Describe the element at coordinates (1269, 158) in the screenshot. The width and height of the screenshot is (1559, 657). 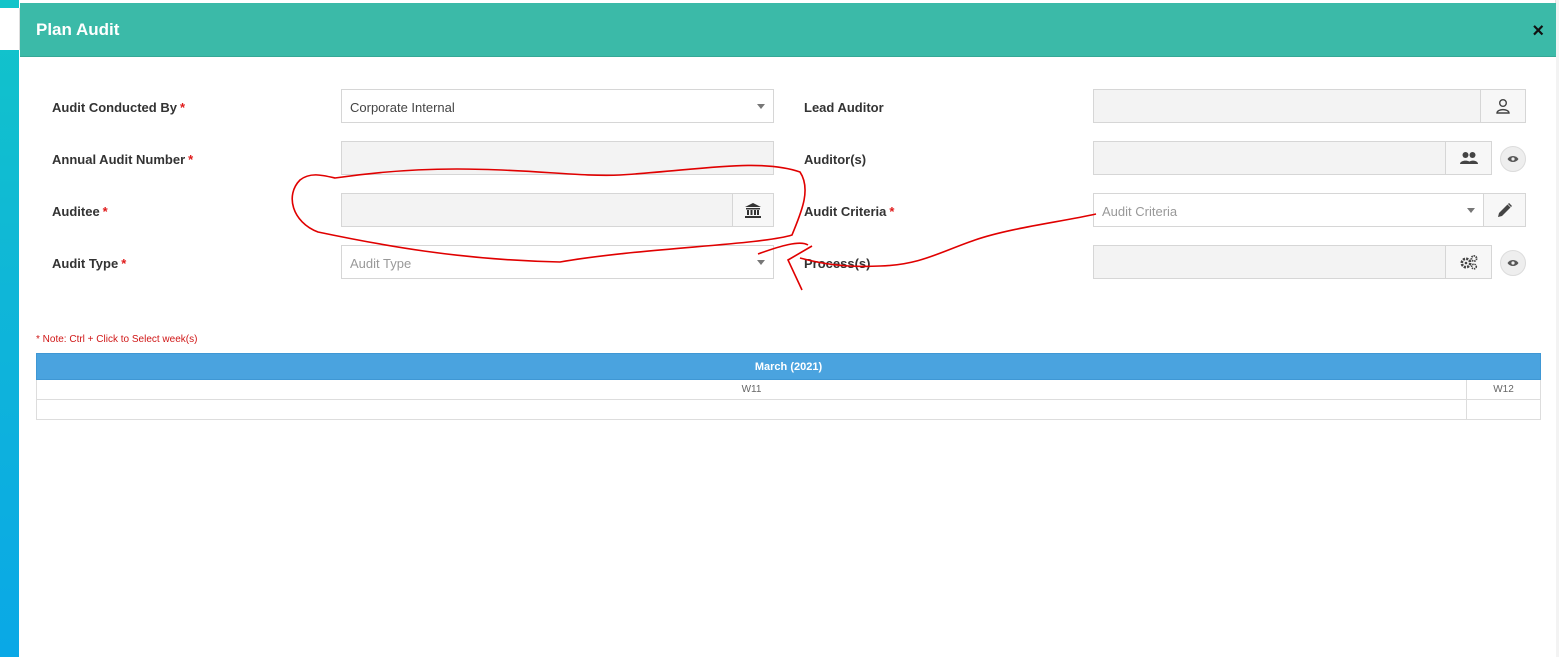
I see `auditors-field` at that location.